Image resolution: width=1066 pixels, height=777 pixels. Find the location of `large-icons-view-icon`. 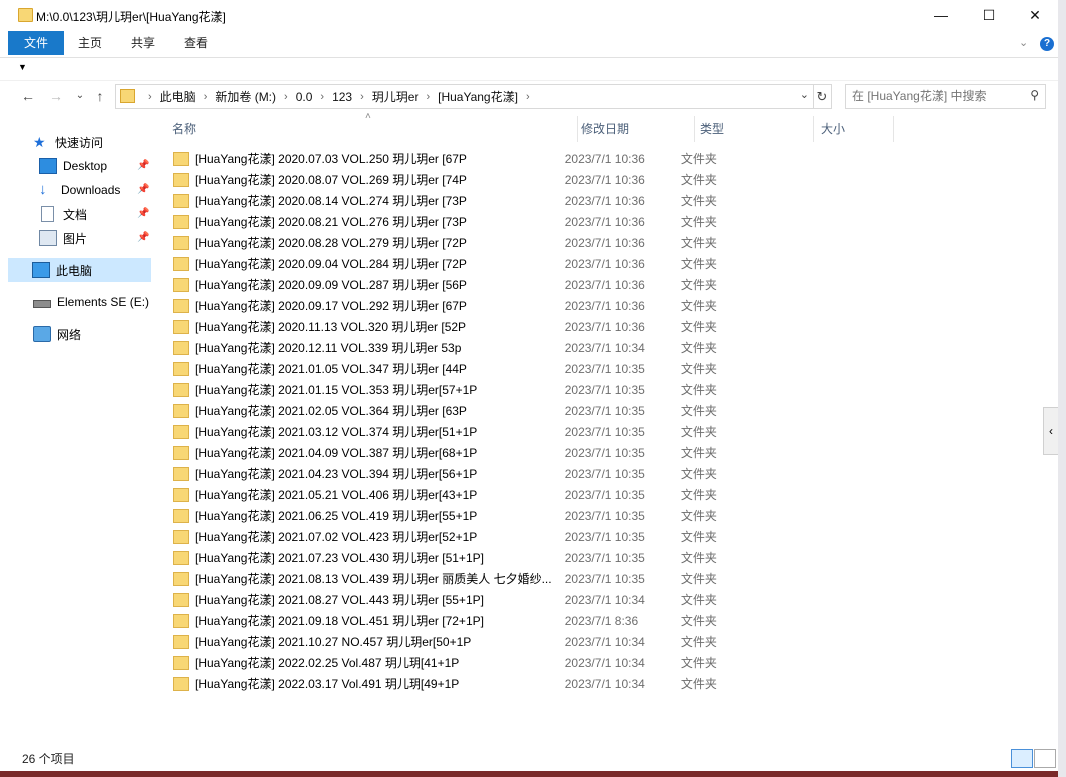

large-icons-view-icon is located at coordinates (1045, 758).